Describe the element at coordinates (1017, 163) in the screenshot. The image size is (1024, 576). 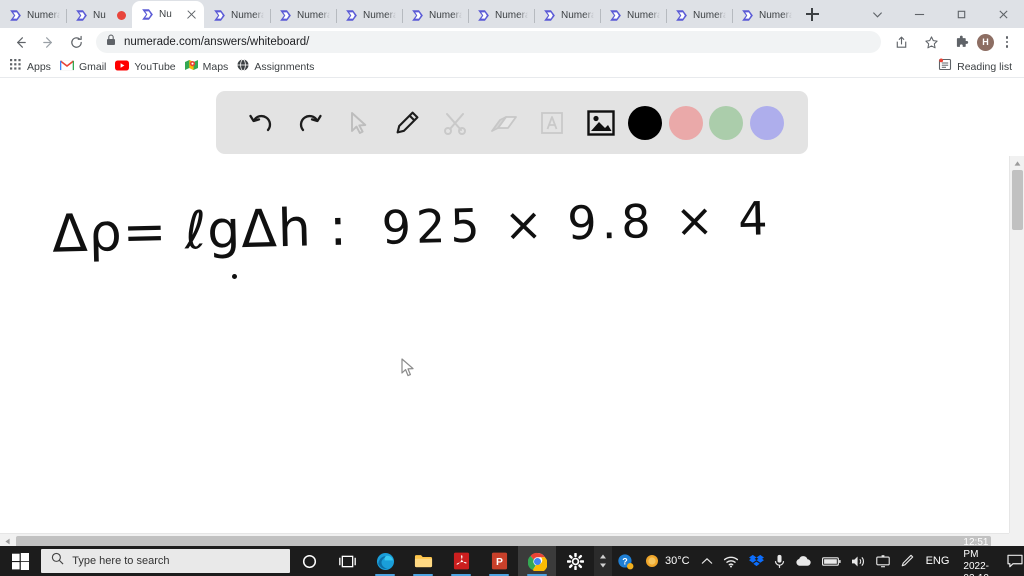
I see `scroll-up-arrow` at that location.